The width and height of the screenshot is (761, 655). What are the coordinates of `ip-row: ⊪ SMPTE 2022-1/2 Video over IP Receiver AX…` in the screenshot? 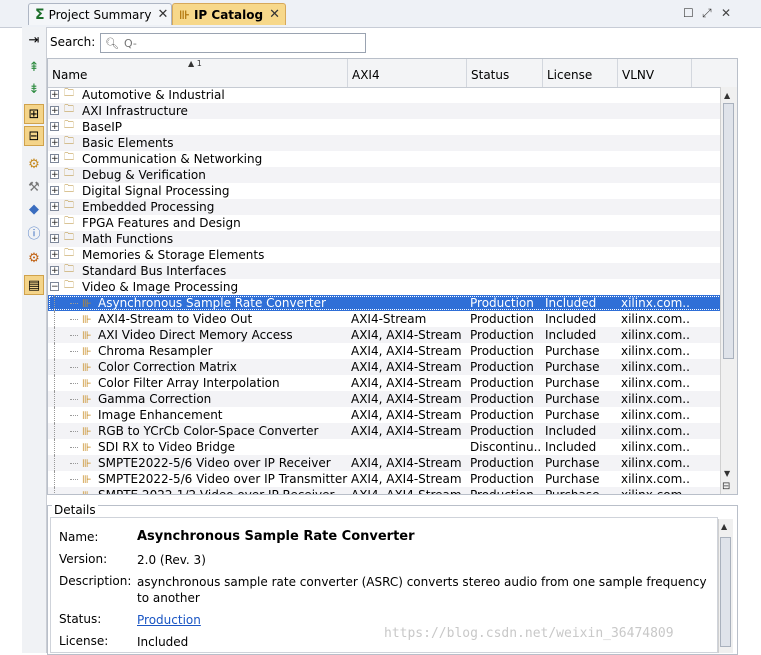 It's located at (385, 491).